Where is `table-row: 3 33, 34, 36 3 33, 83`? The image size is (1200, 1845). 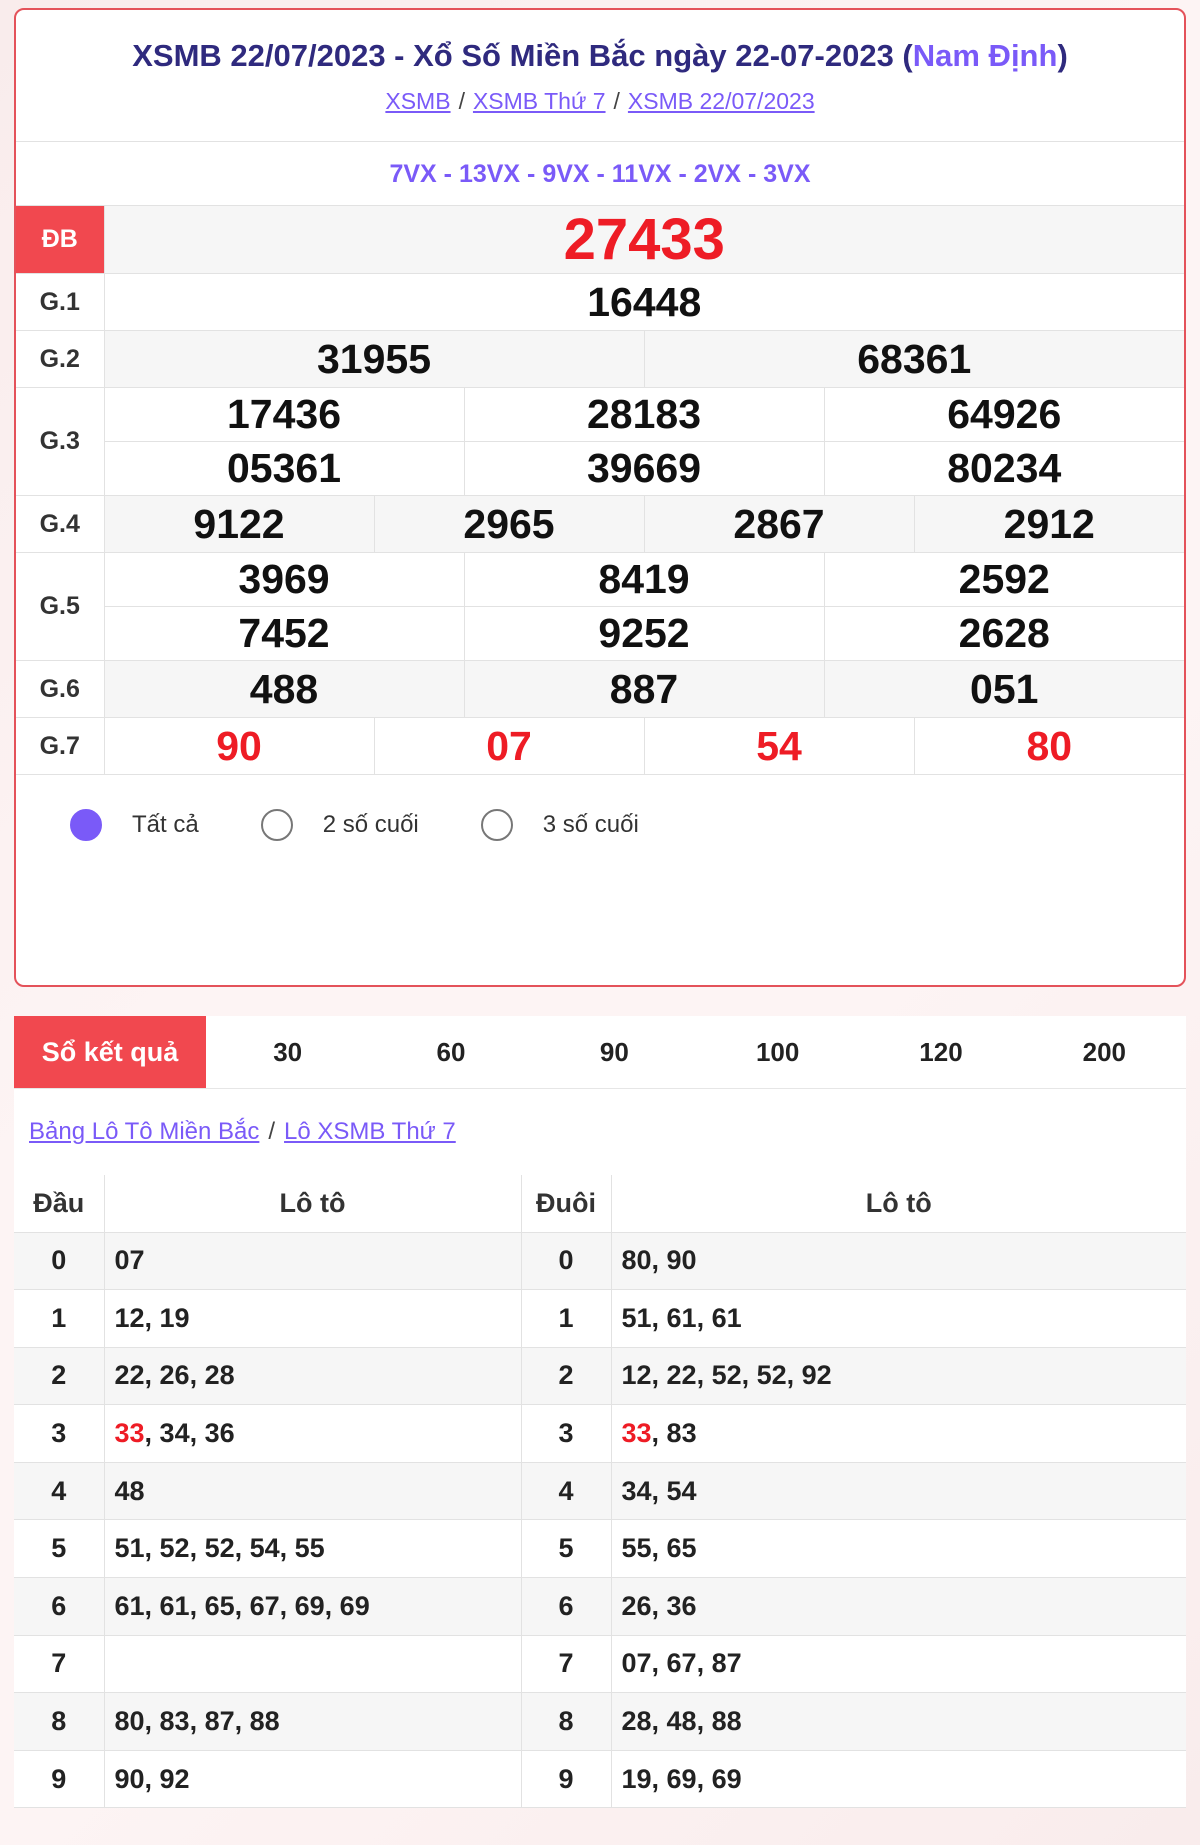
table-row: 3 33, 34, 36 3 33, 83 is located at coordinates (600, 1433).